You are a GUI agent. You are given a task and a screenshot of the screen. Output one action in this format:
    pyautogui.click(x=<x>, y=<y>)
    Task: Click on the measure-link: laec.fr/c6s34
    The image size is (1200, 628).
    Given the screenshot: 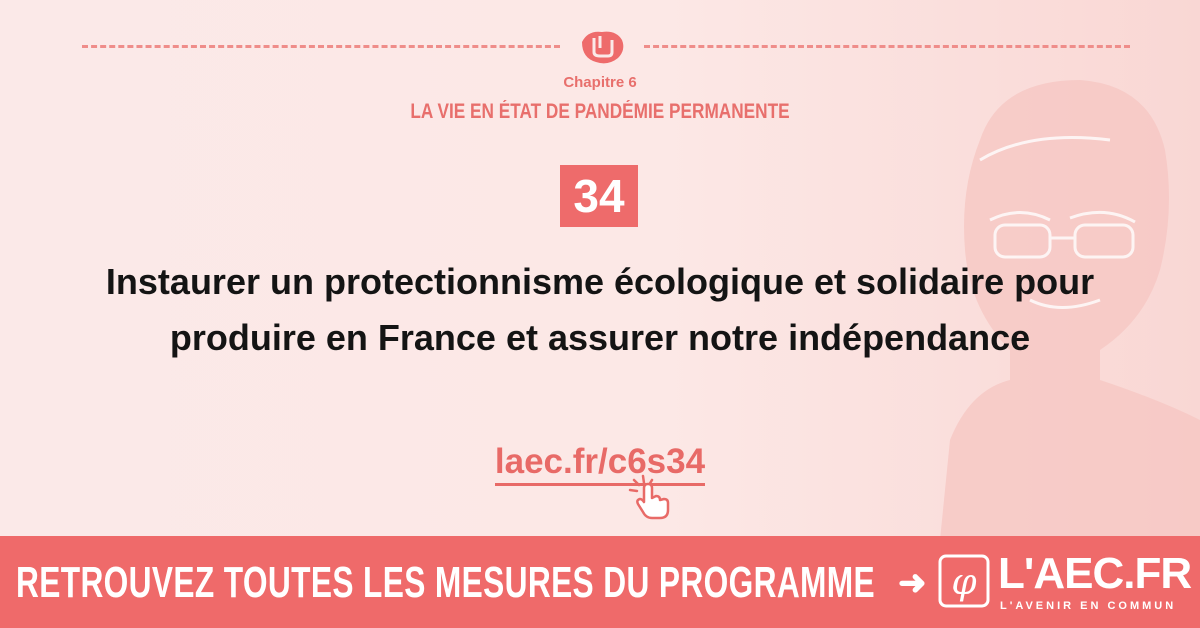 What is the action you would take?
    pyautogui.click(x=600, y=464)
    